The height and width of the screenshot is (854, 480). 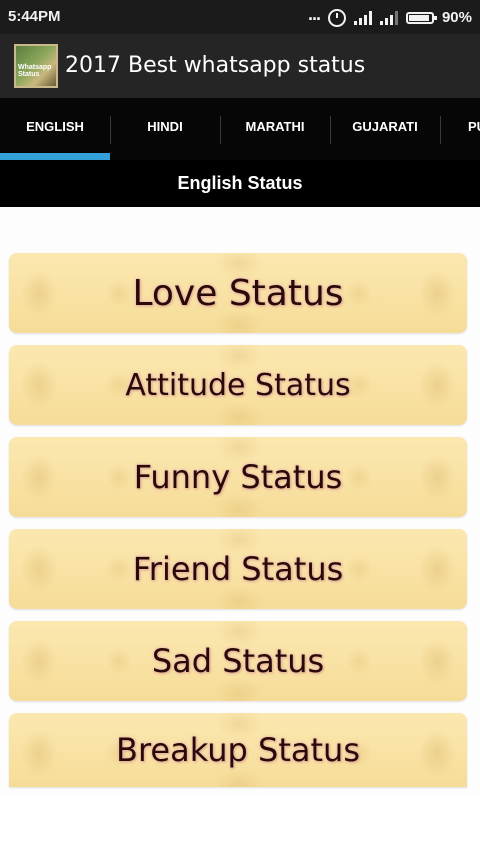 What do you see at coordinates (385, 129) in the screenshot?
I see `tab-gujarati: GUJARATI` at bounding box center [385, 129].